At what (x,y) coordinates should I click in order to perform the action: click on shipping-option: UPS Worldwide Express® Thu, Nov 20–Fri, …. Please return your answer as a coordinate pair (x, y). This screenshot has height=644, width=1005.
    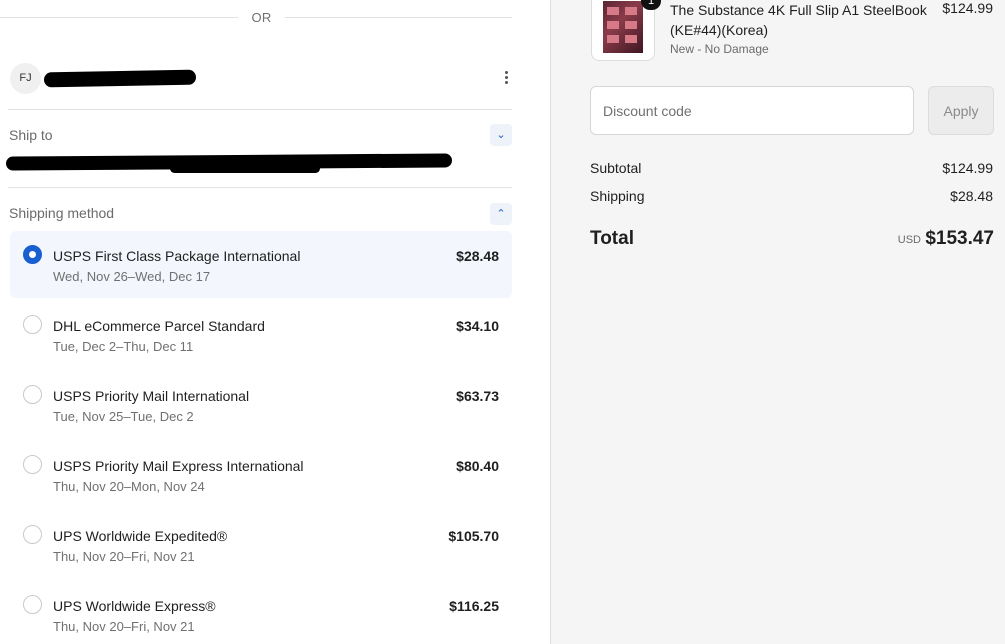
    Looking at the image, I should click on (261, 612).